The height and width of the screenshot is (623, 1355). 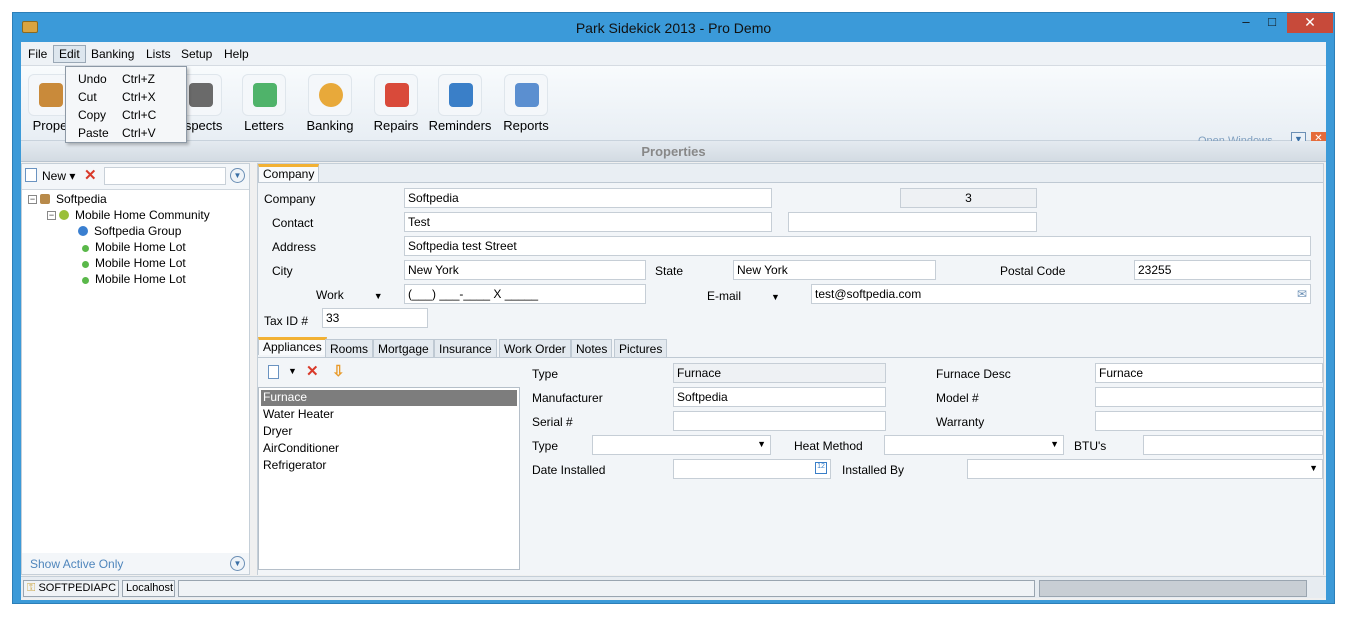 I want to click on list-item: AirConditioner, so click(x=389, y=449).